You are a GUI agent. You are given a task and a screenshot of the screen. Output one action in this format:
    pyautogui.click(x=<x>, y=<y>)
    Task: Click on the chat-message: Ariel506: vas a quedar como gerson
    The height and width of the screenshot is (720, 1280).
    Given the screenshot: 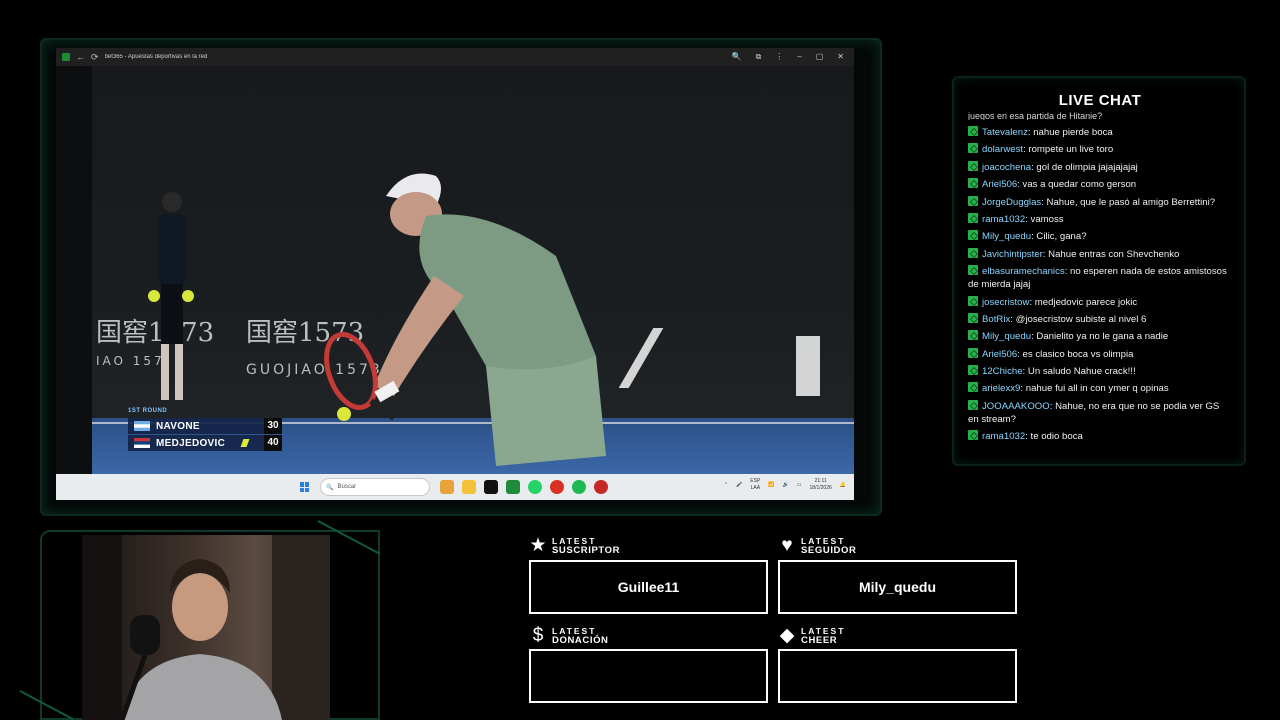 What is the action you would take?
    pyautogui.click(x=1099, y=184)
    